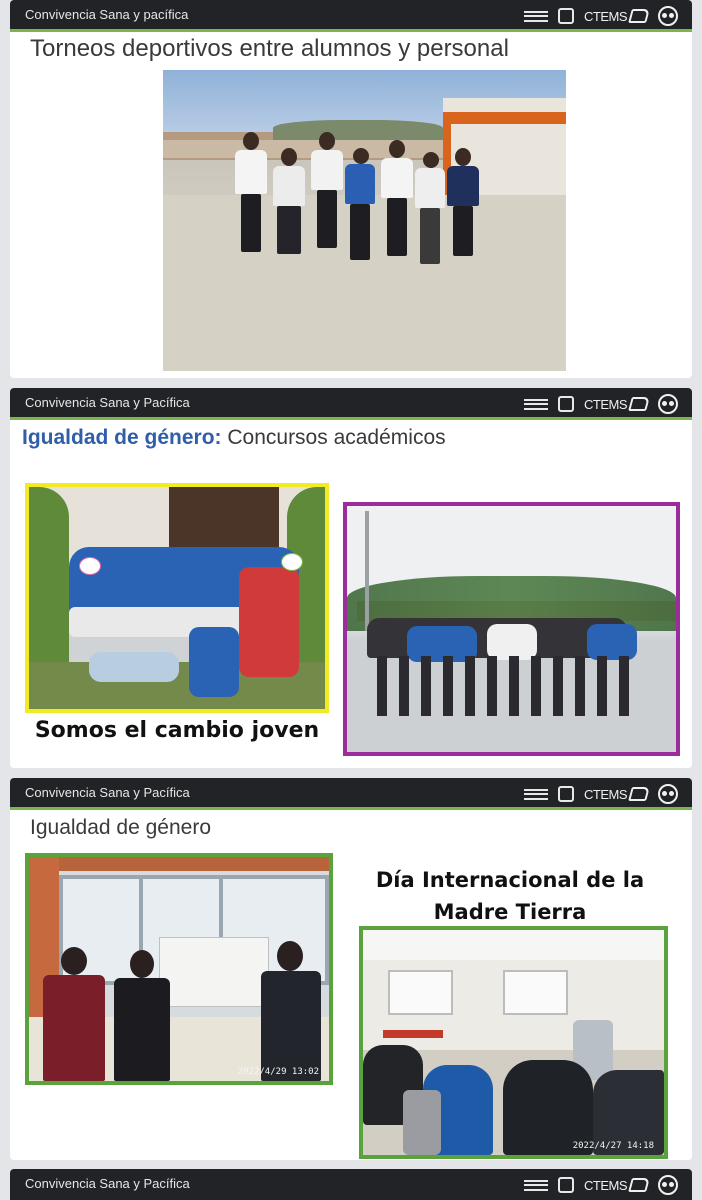 The width and height of the screenshot is (702, 1200). I want to click on slide-title: Igualdad de género: Concursos académicos, so click(234, 438).